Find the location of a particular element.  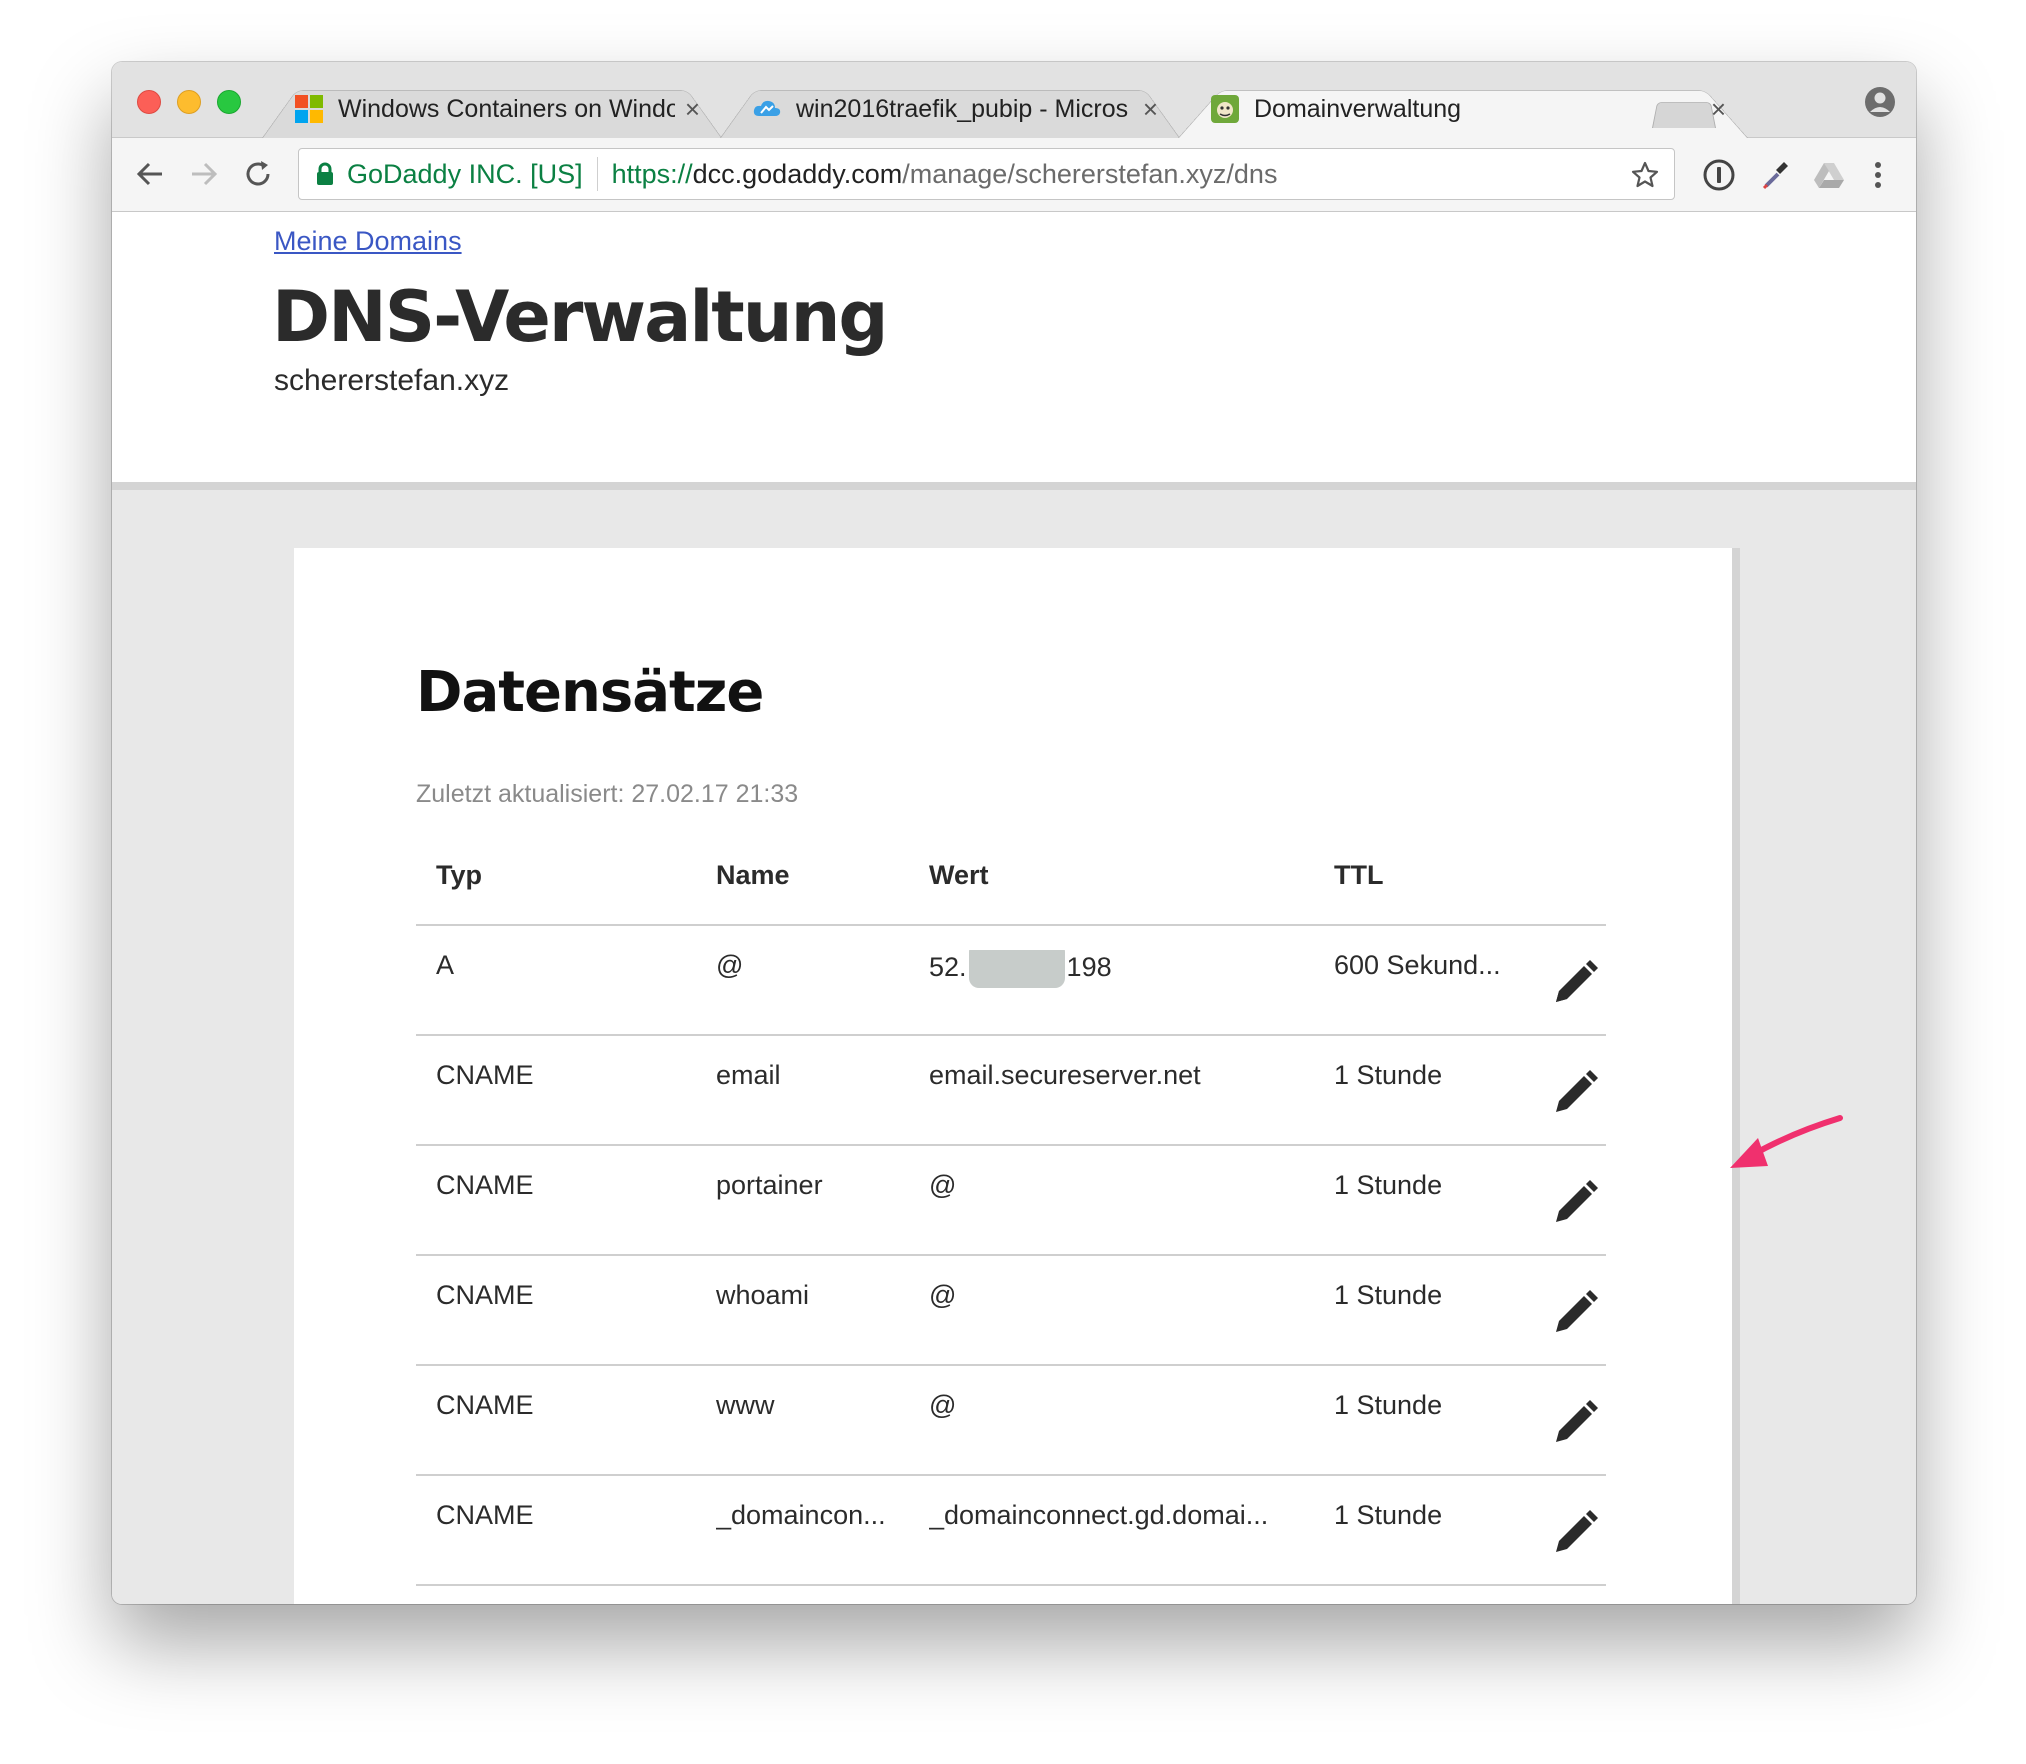

record-type: A is located at coordinates (445, 965).